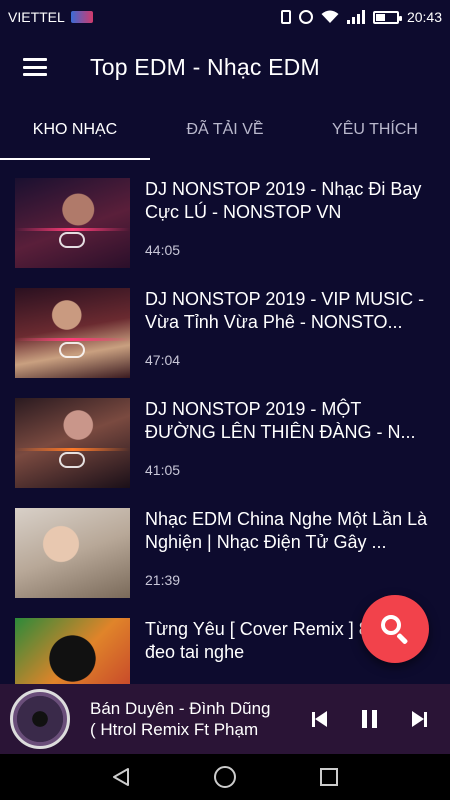 This screenshot has width=450, height=800. I want to click on back-icon, so click(121, 777).